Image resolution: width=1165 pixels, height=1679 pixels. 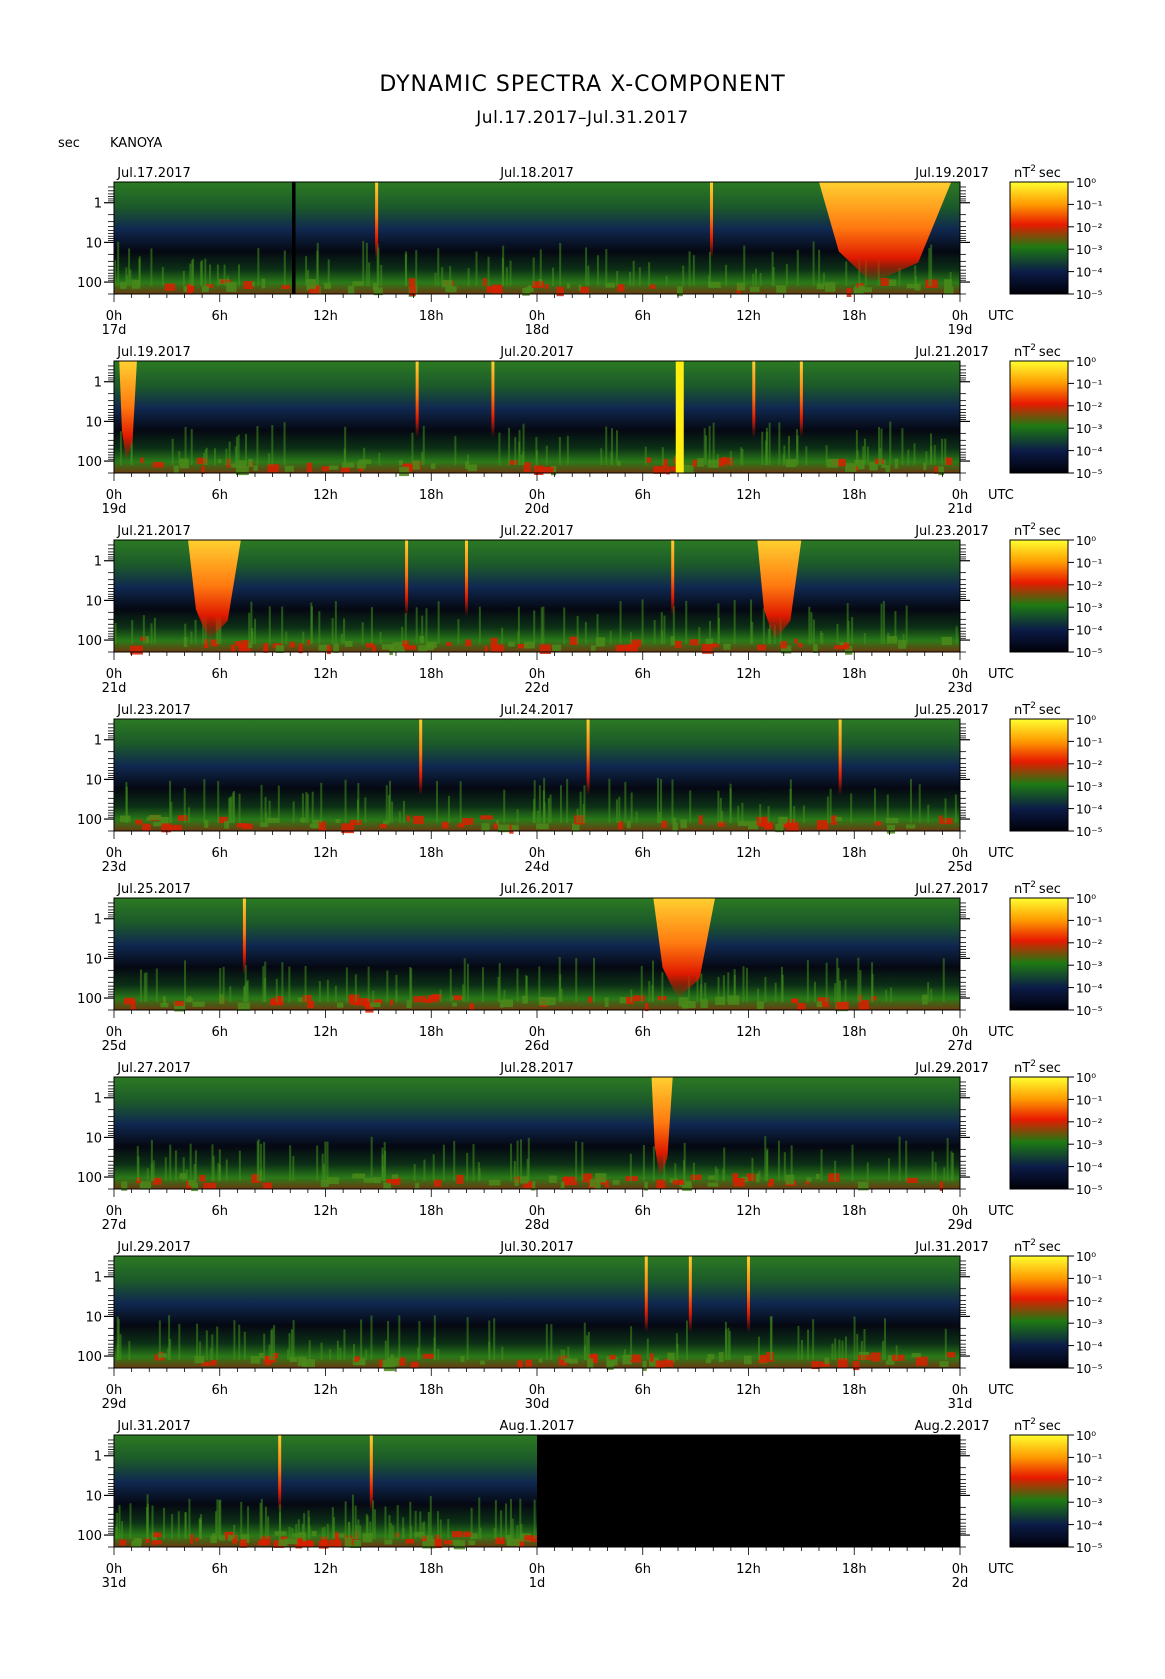 What do you see at coordinates (537, 867) in the screenshot?
I see `day-label: 24d` at bounding box center [537, 867].